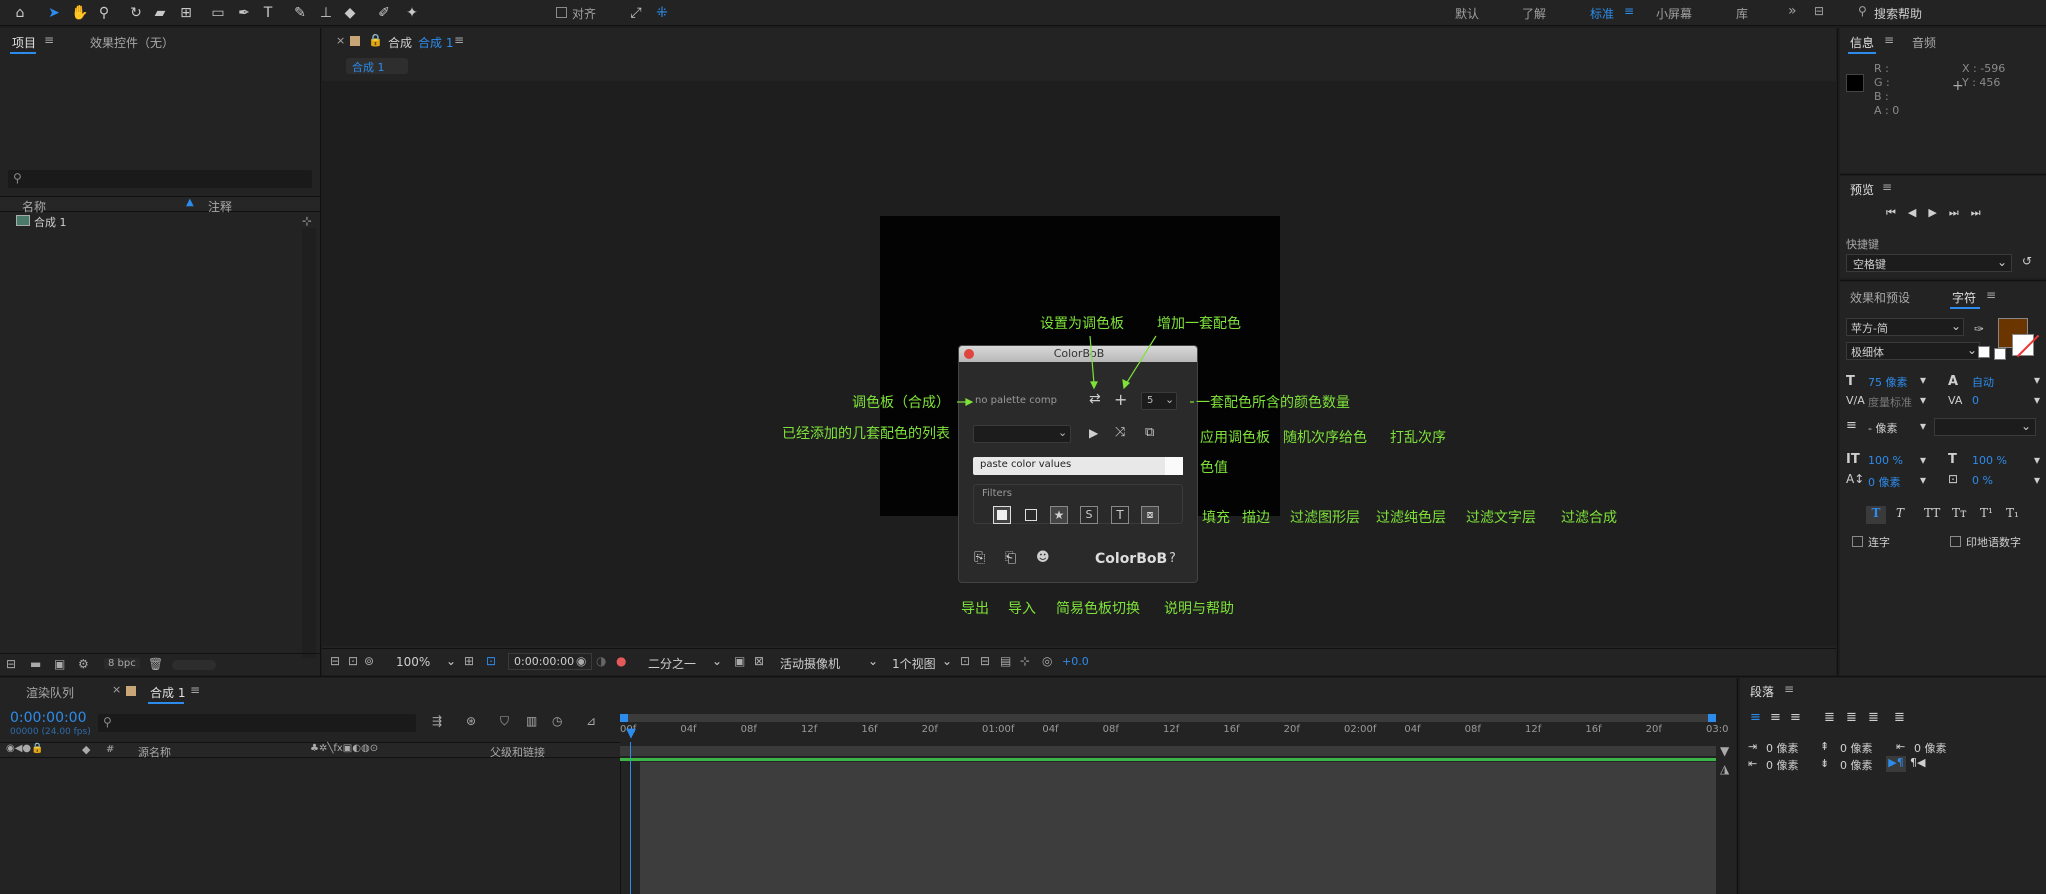 Image resolution: width=2046 pixels, height=894 pixels. Describe the element at coordinates (1862, 42) in the screenshot. I see `tab-info: 信息` at that location.